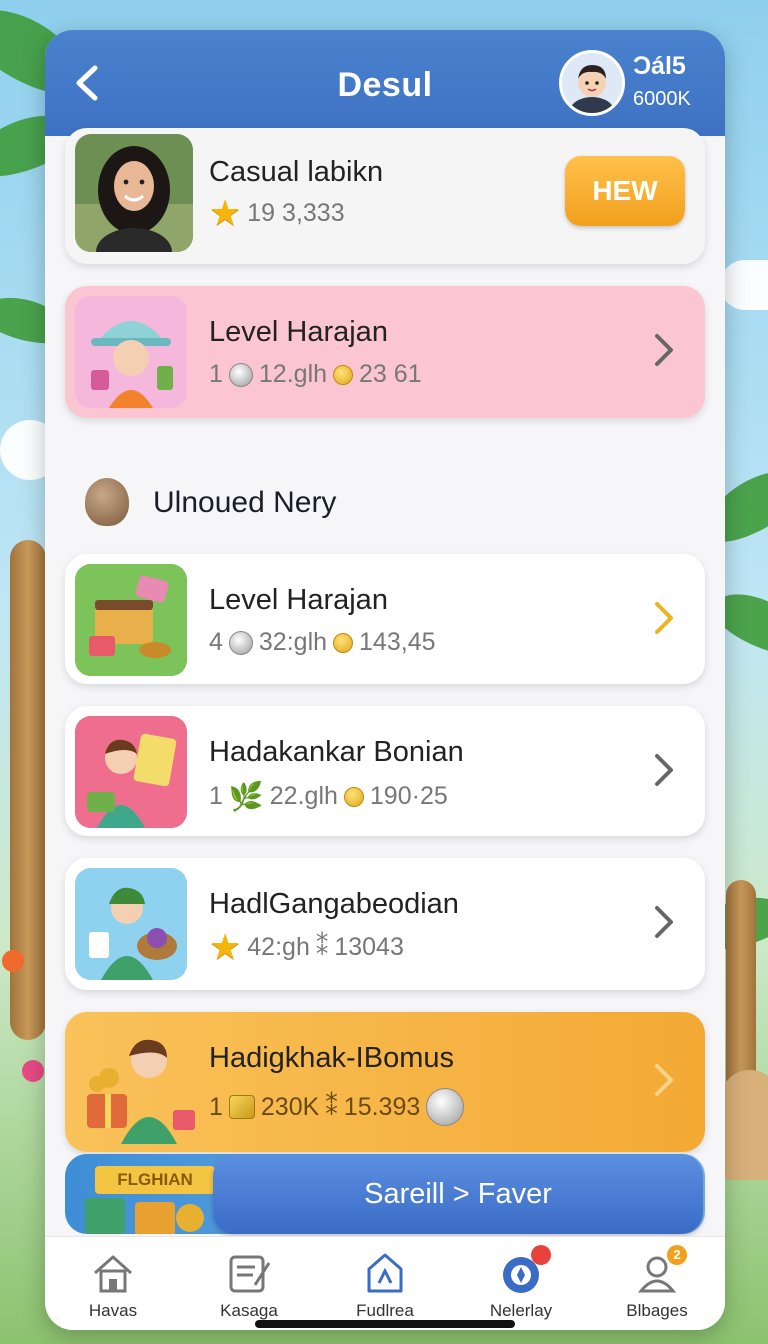  I want to click on profile-coins: 6000K, so click(662, 99).